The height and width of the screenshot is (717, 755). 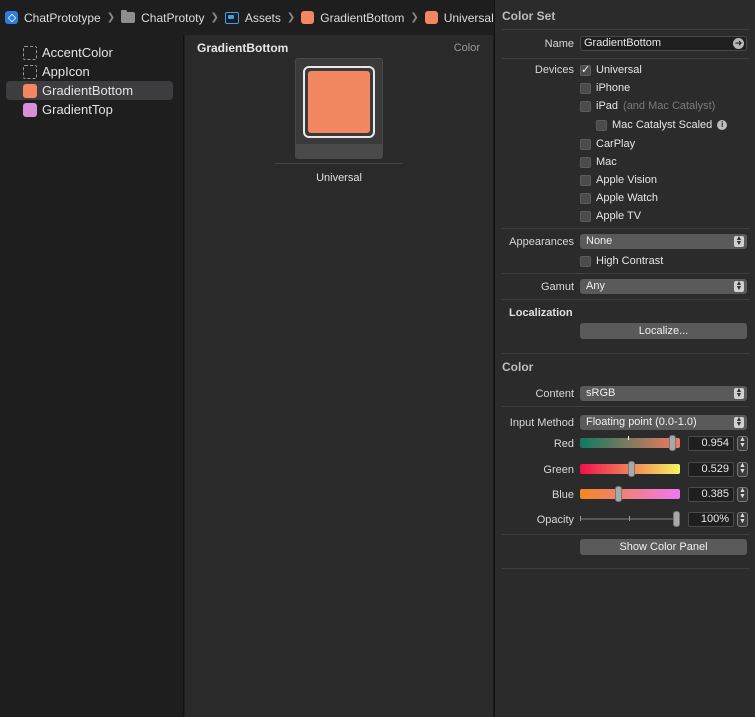 What do you see at coordinates (555, 520) in the screenshot?
I see `opacity-label: Opacity` at bounding box center [555, 520].